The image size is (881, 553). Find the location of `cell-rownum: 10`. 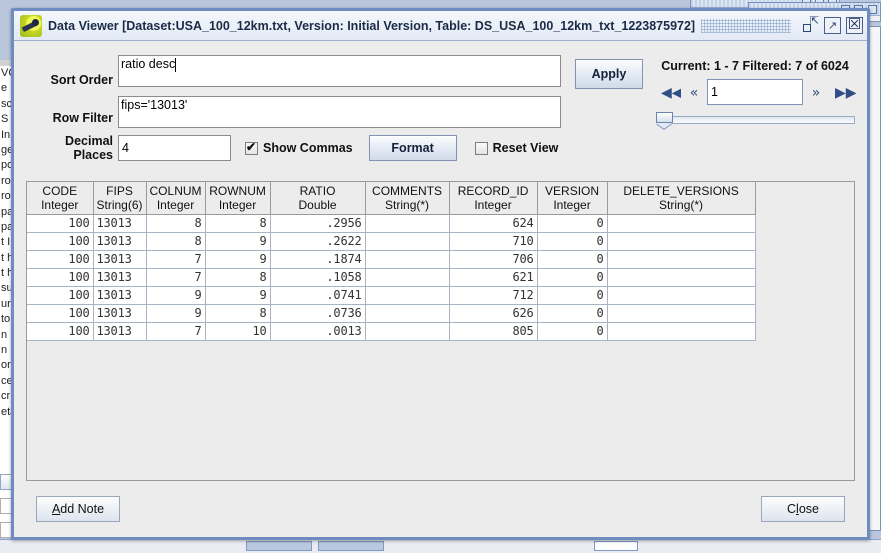

cell-rownum: 10 is located at coordinates (238, 331).